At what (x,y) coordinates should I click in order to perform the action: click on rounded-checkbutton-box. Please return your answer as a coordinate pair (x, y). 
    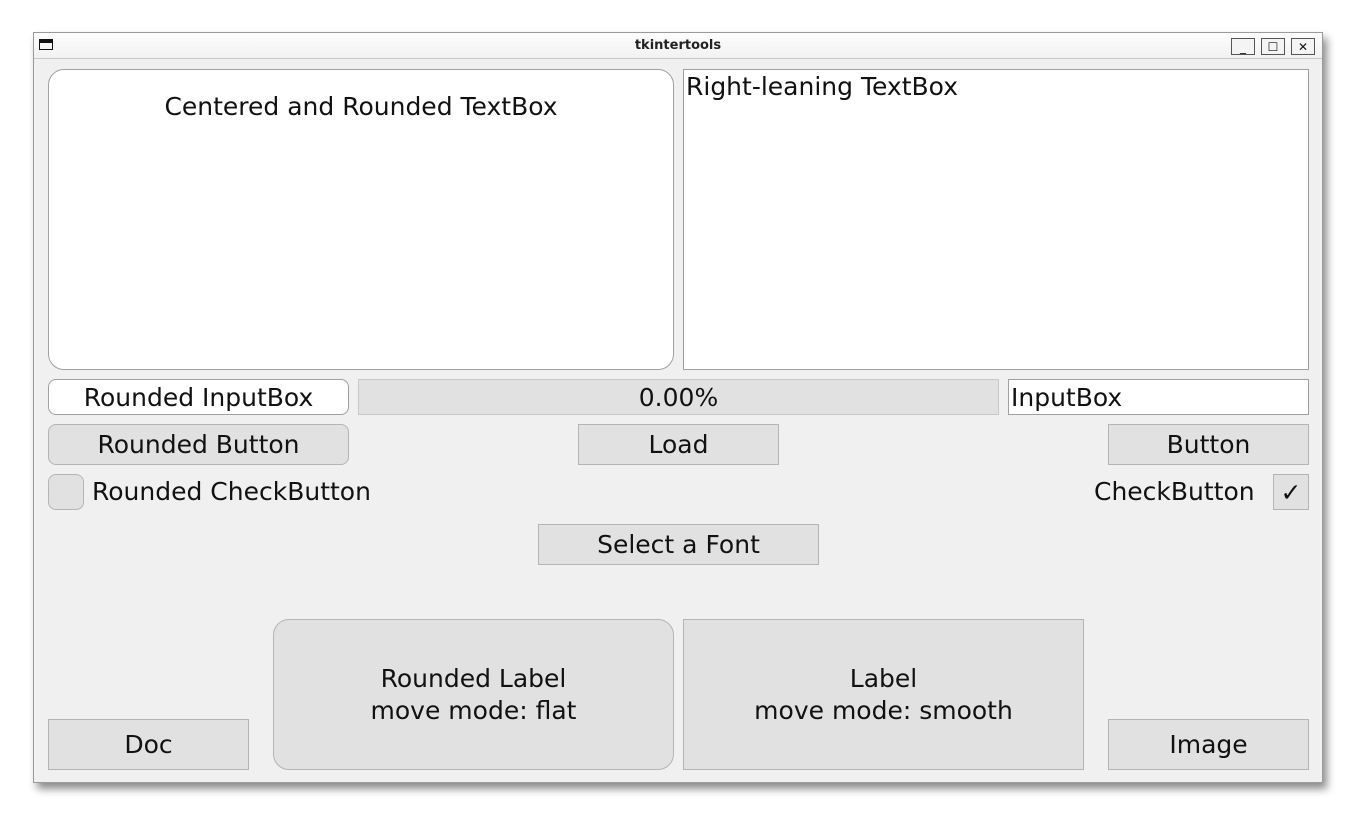
    Looking at the image, I should click on (66, 492).